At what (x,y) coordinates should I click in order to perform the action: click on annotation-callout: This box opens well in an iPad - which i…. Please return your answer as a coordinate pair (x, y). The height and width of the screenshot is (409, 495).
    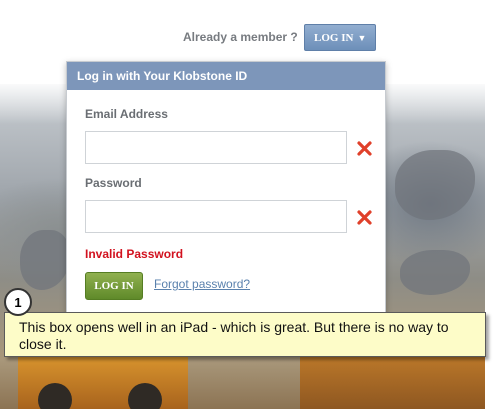
    Looking at the image, I should click on (245, 334).